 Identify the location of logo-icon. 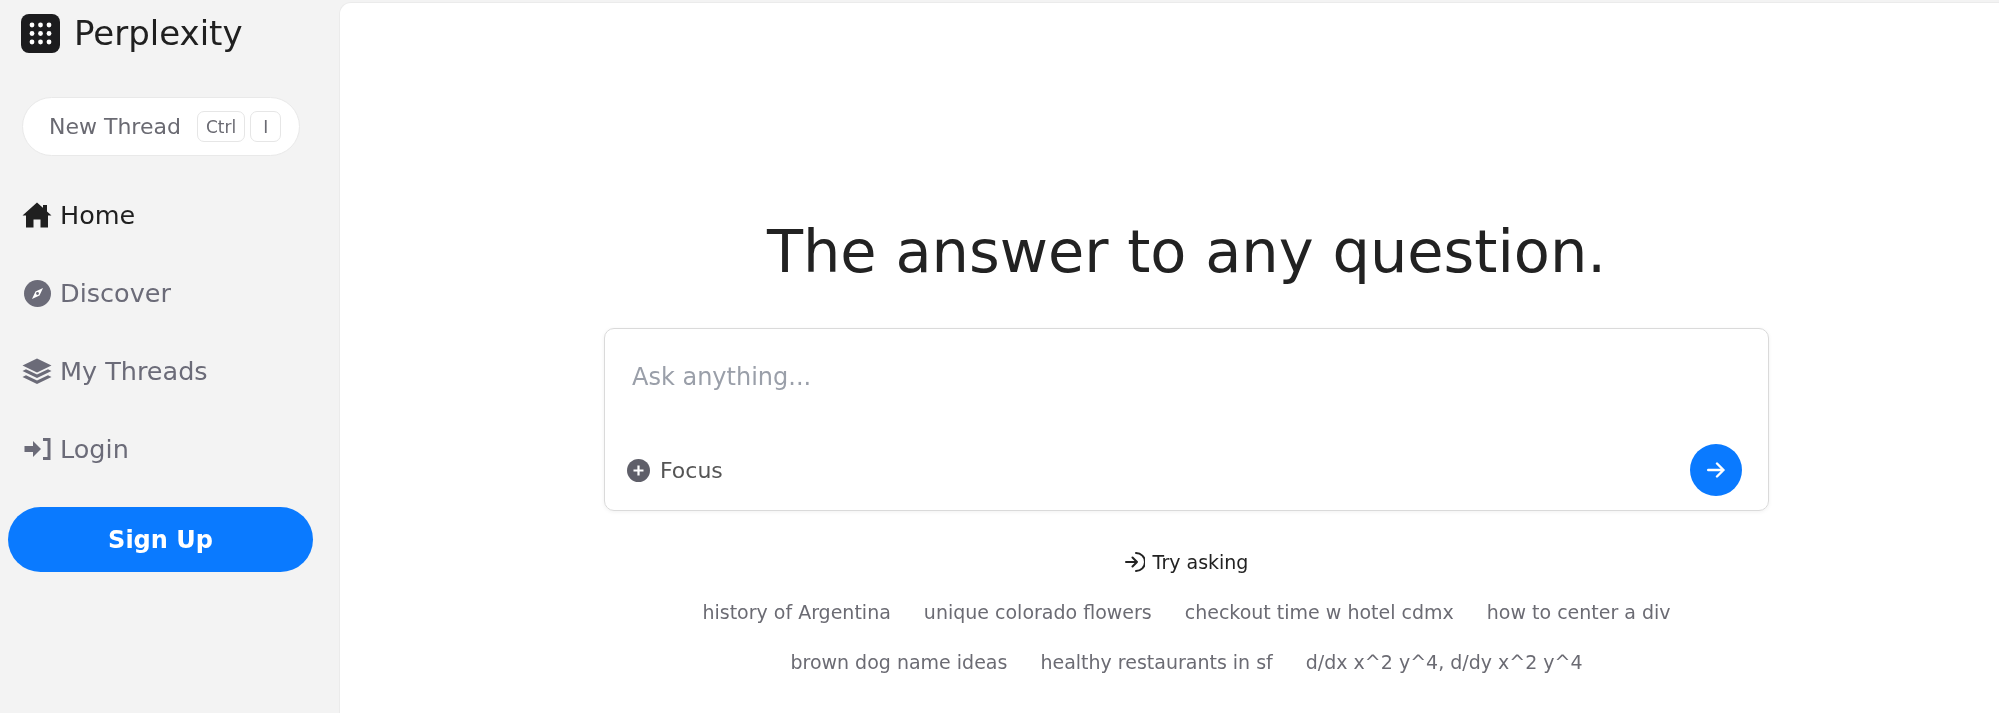
(40, 33).